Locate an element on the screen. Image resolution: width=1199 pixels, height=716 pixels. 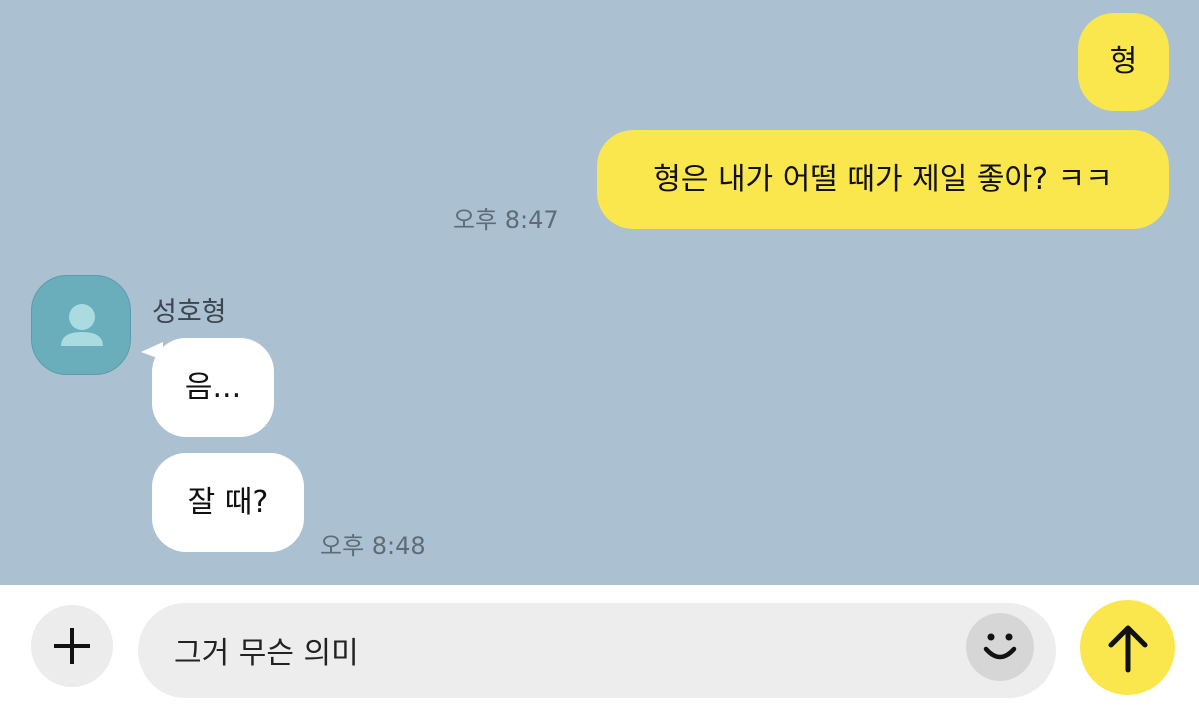
message-text: 형 is located at coordinates (1123, 61).